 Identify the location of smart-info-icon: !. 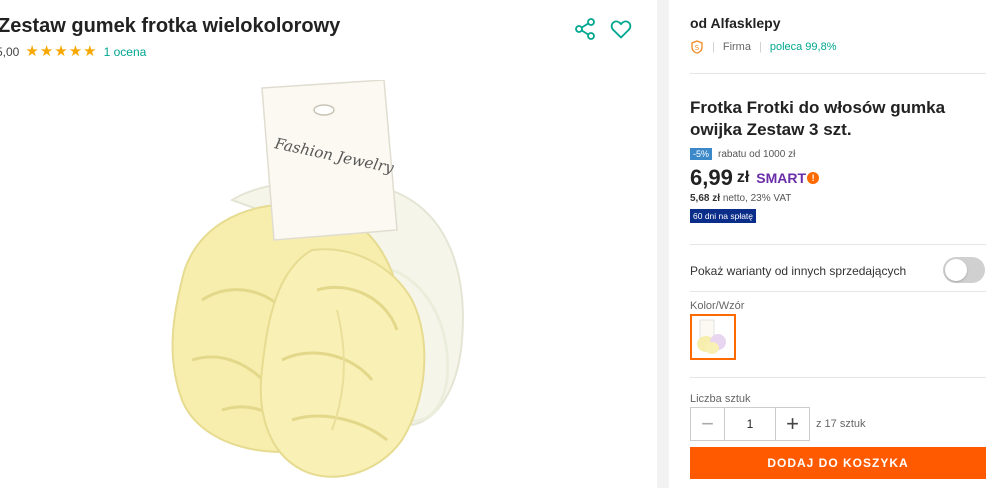
(813, 178).